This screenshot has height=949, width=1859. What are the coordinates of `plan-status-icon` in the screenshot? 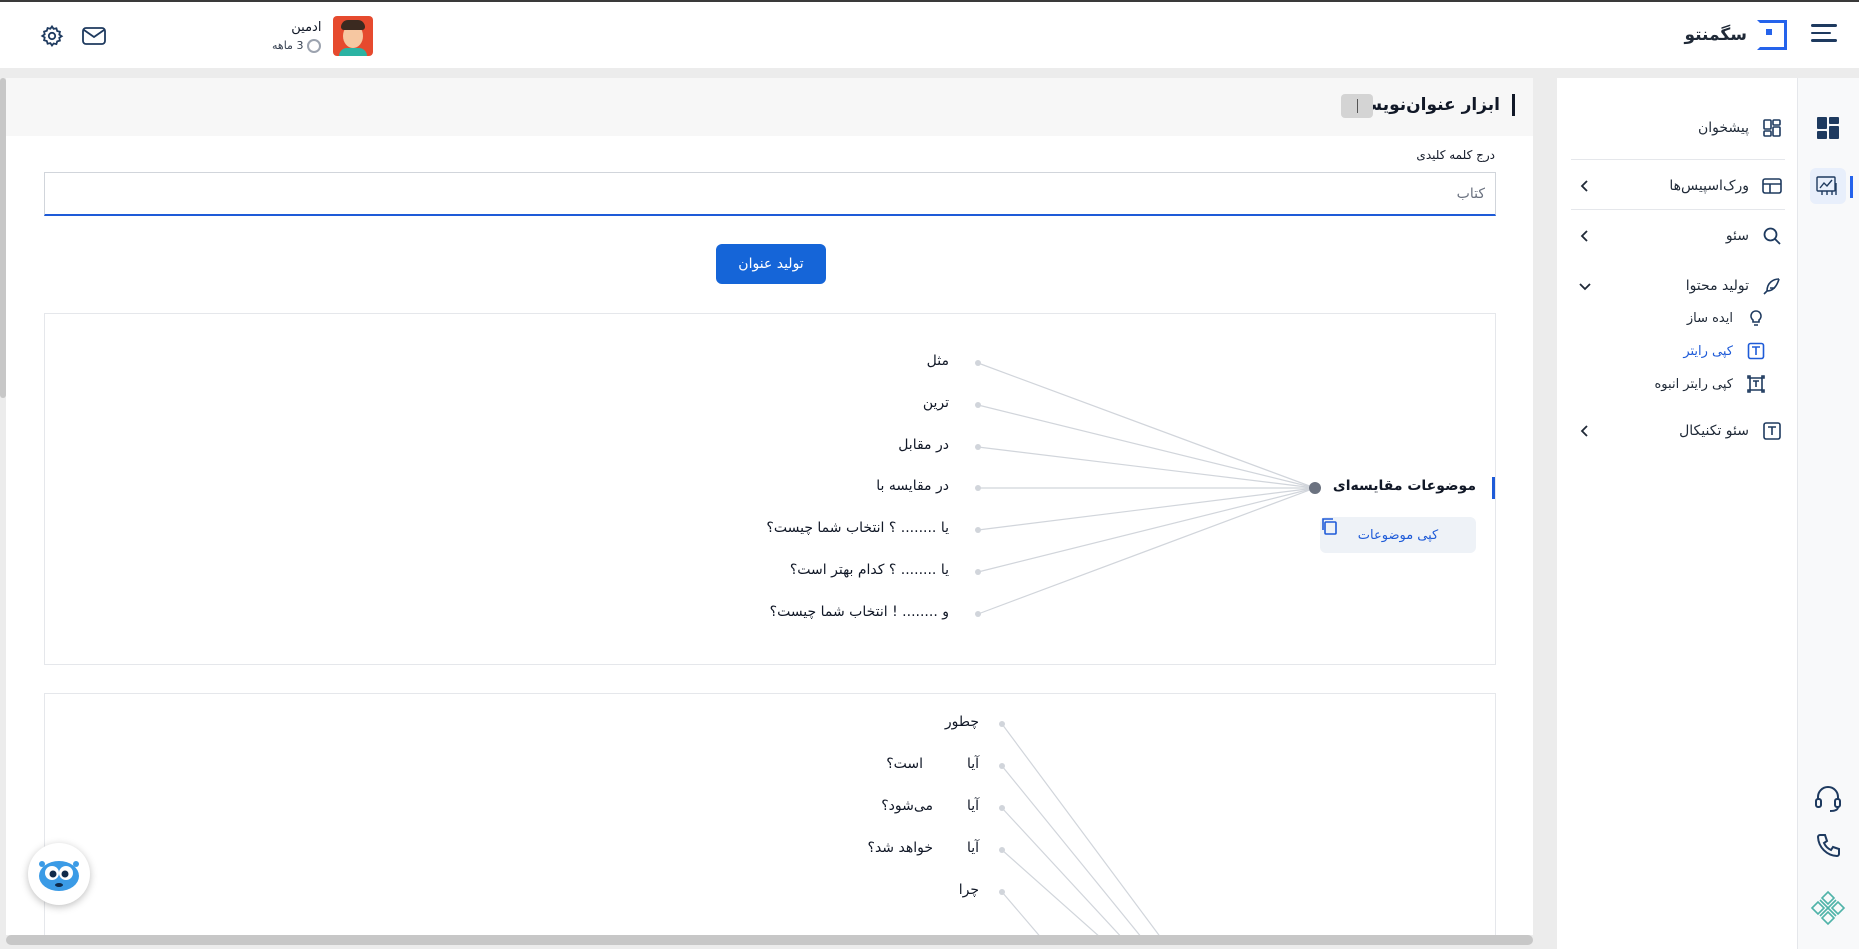 It's located at (314, 45).